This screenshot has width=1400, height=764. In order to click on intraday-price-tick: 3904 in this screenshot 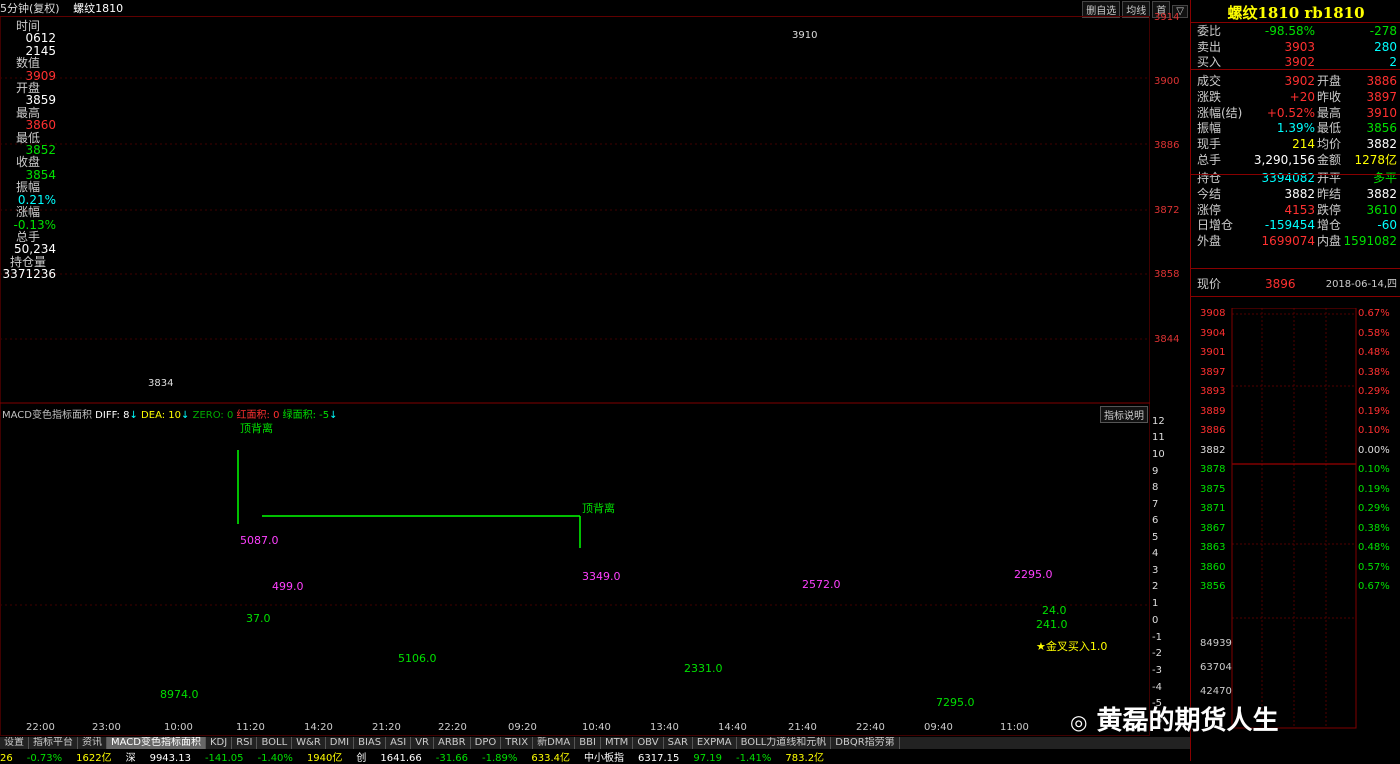, I will do `click(1213, 333)`.